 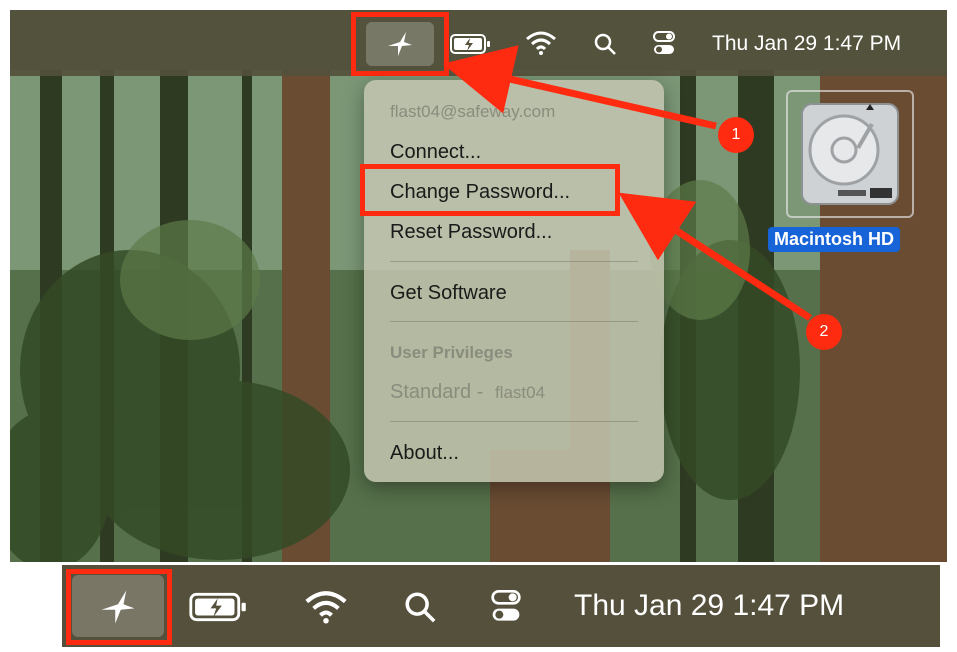 I want to click on zoomed-menu-bar-clock: Thu Jan 29 1:47 PM, so click(x=709, y=606).